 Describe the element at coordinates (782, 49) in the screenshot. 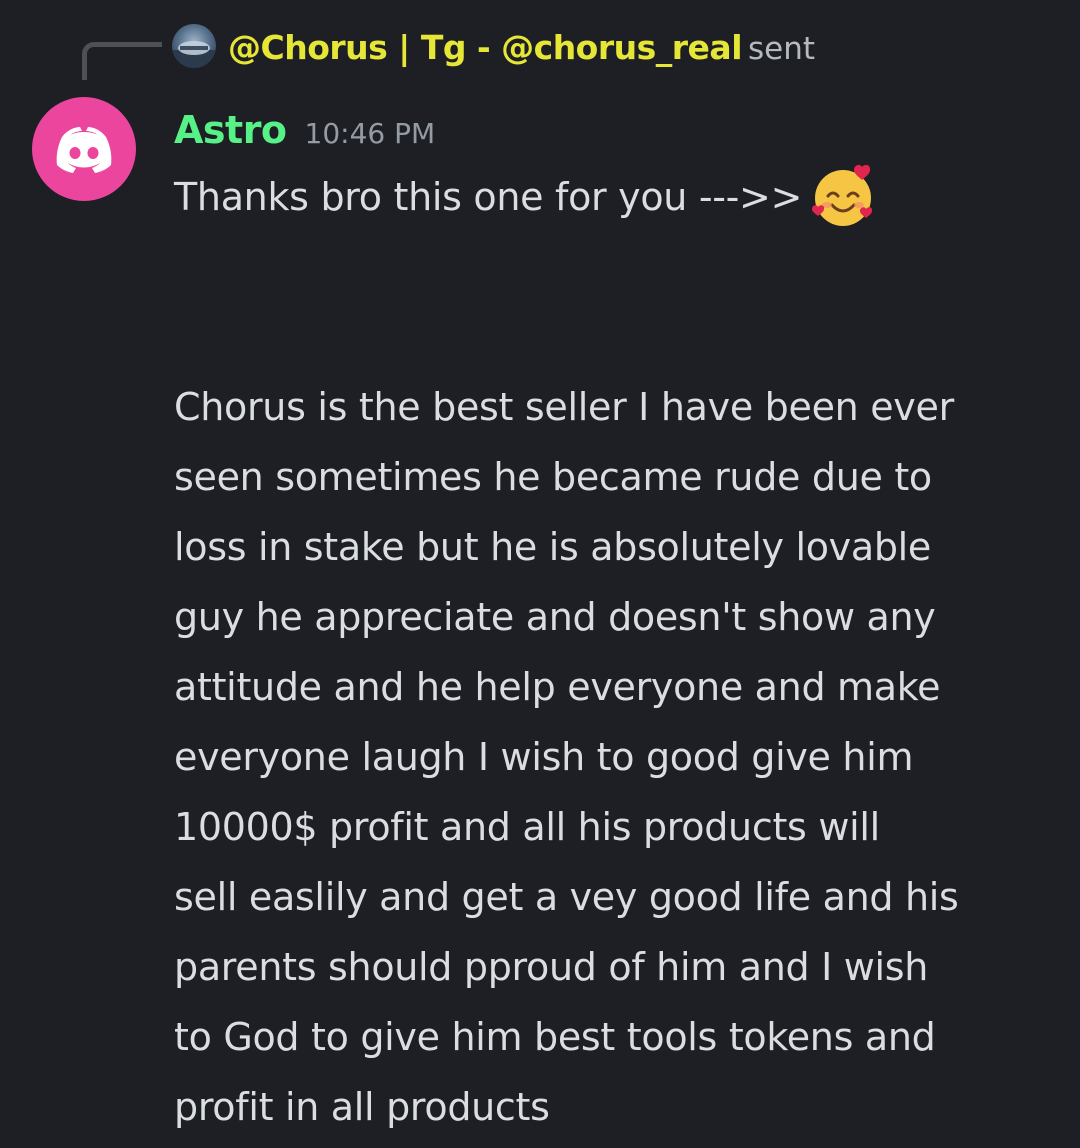

I see `reply-action-label: sent` at that location.